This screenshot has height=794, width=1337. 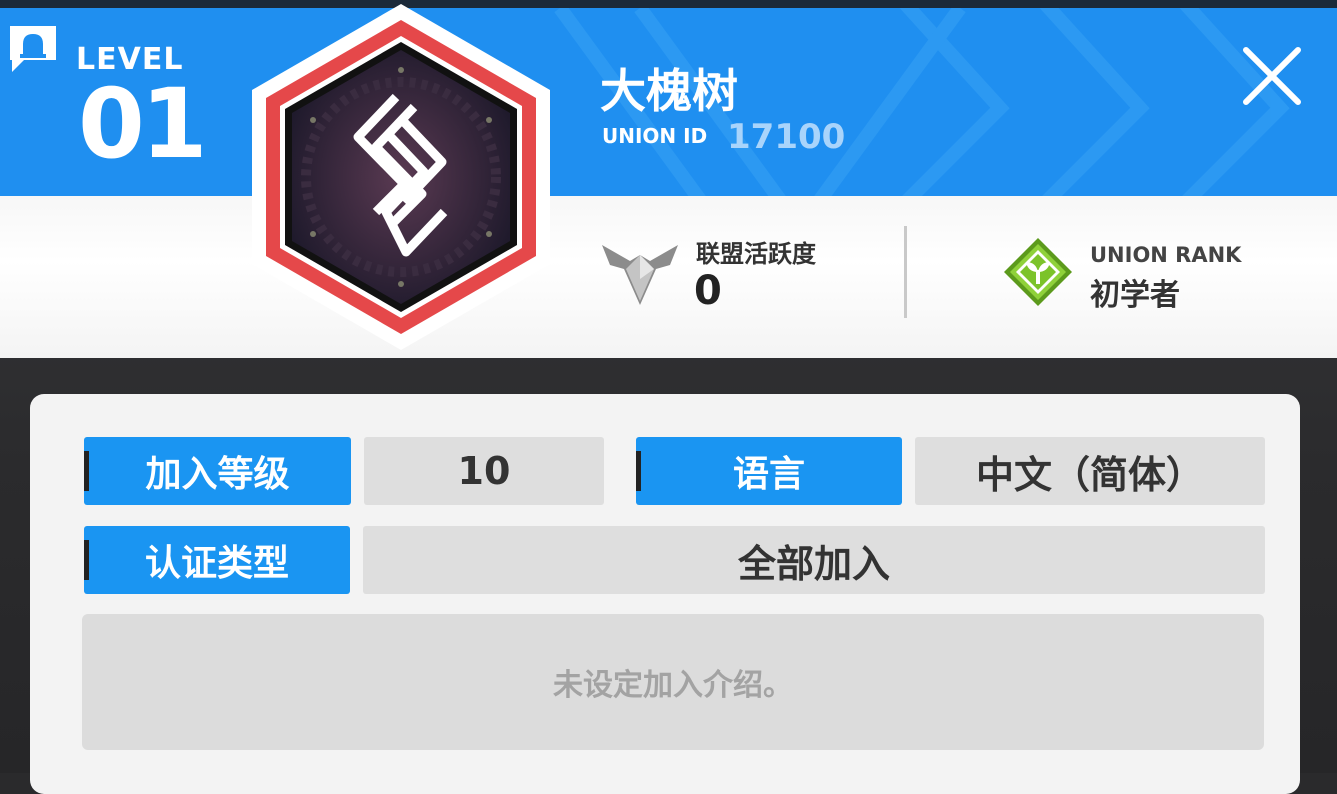 I want to click on language-value: 中文（简体）, so click(x=1090, y=471).